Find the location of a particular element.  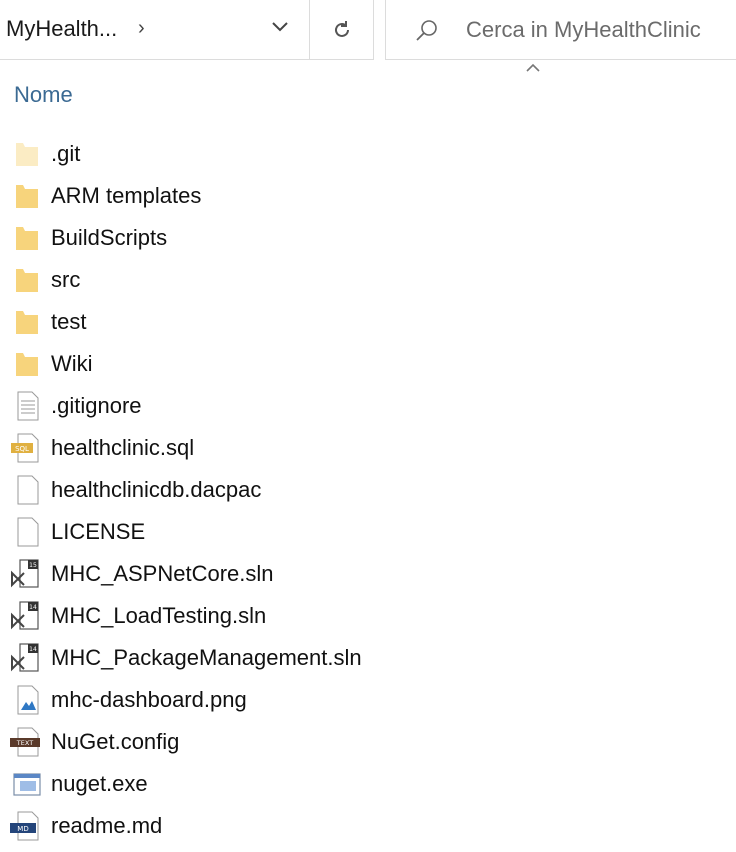

list-item: 14 MHC_LoadTesting.sln is located at coordinates (368, 616).